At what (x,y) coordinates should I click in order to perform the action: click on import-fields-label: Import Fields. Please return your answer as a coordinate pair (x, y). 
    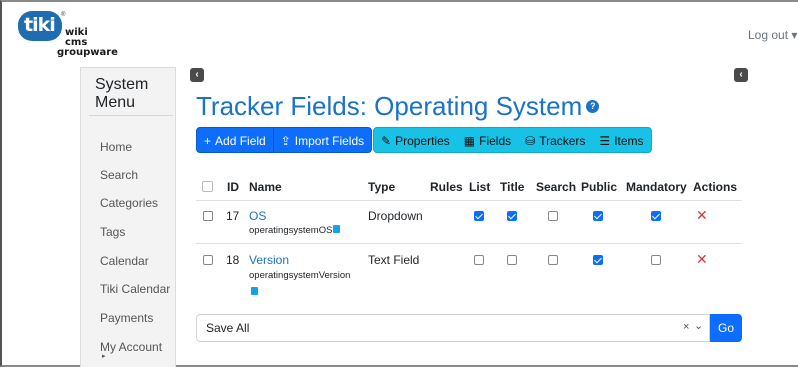
    Looking at the image, I should click on (329, 141).